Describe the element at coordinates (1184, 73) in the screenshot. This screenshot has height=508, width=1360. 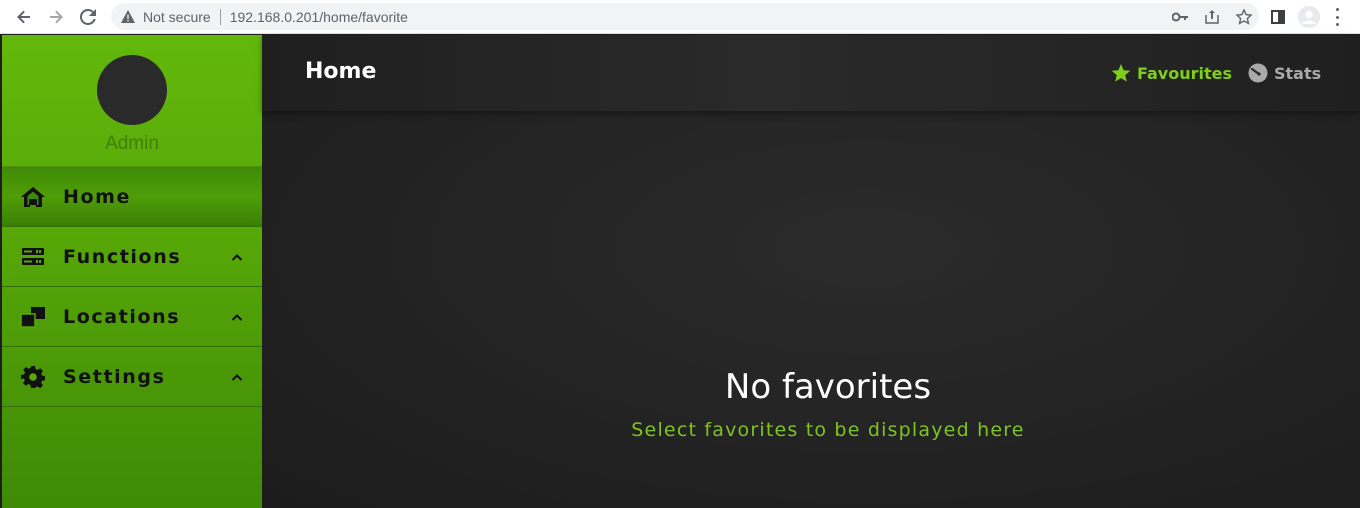
I see `favourites-label: Favourites` at that location.